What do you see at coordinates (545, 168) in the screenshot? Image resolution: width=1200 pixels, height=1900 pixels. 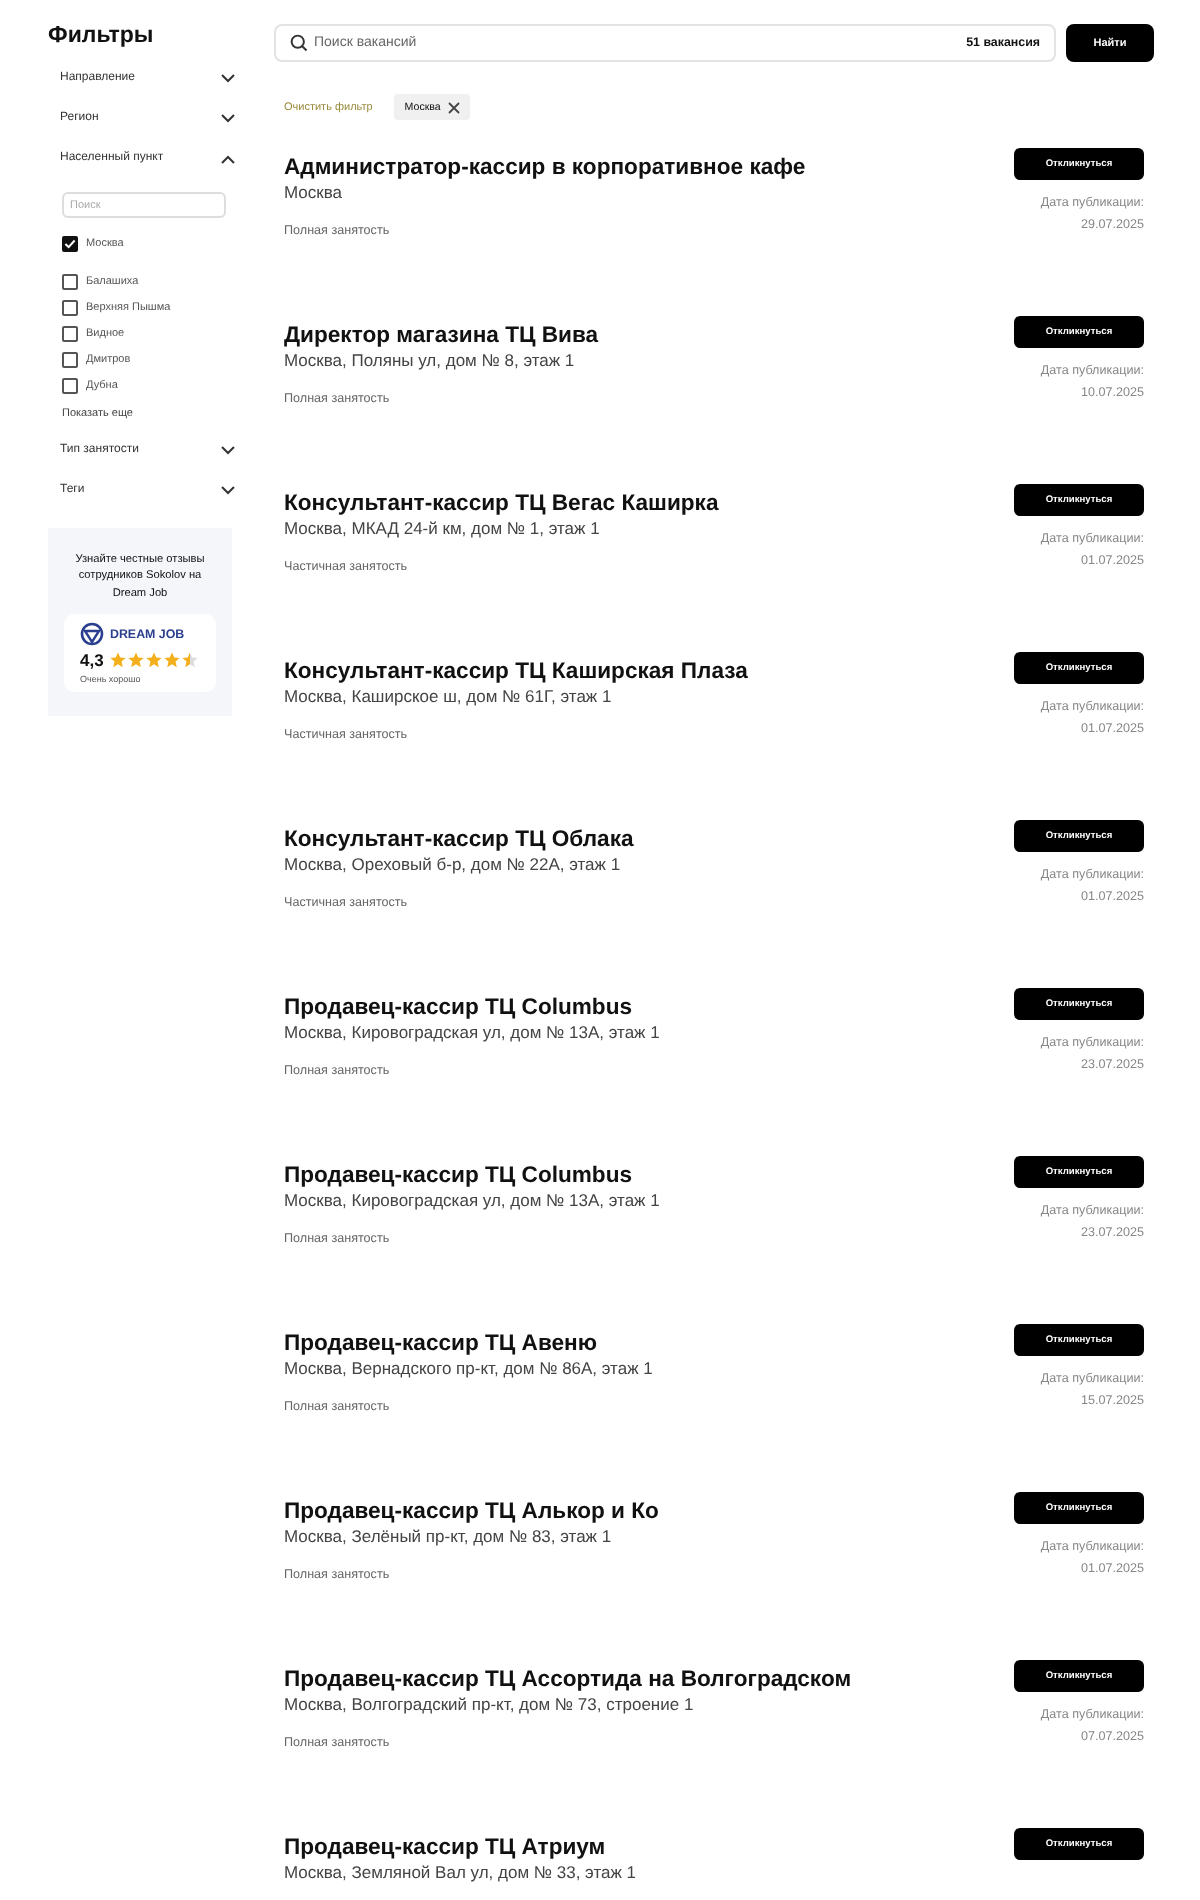 I see `vacancy-title: Администратор-кассир в корпоративное кафе` at bounding box center [545, 168].